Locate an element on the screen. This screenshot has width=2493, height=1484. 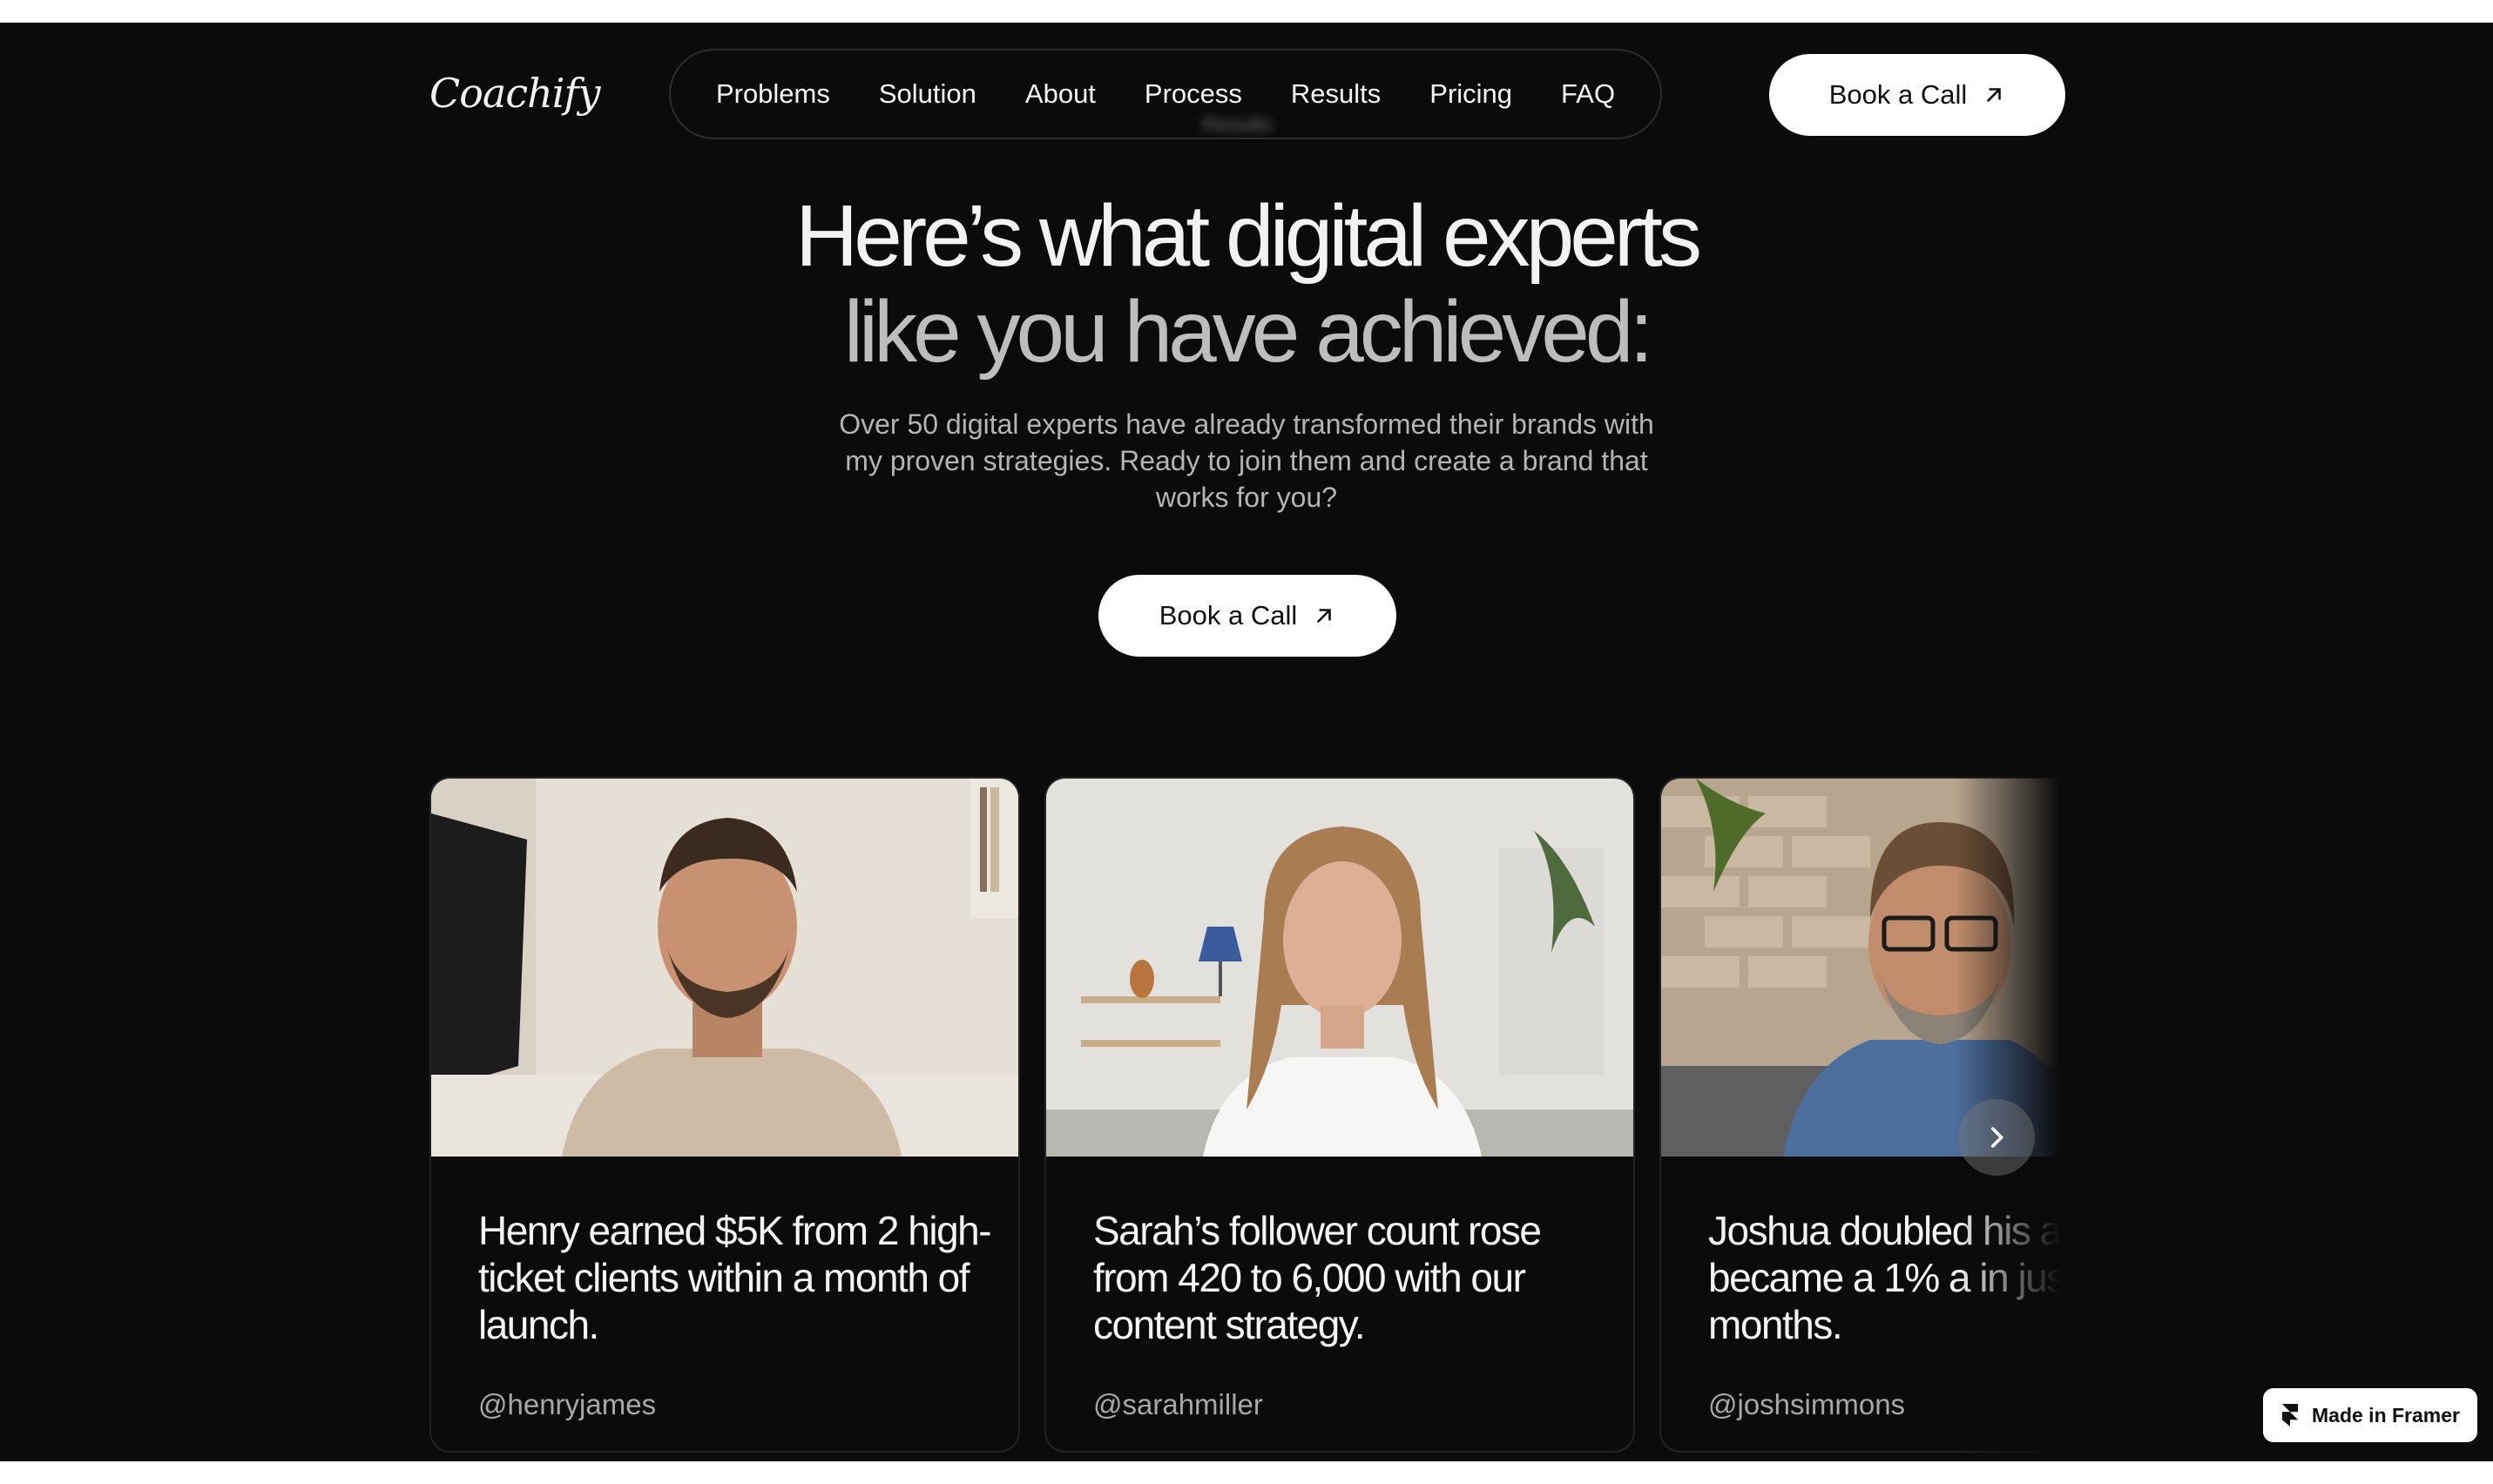
nav-item-results: Results is located at coordinates (1336, 94).